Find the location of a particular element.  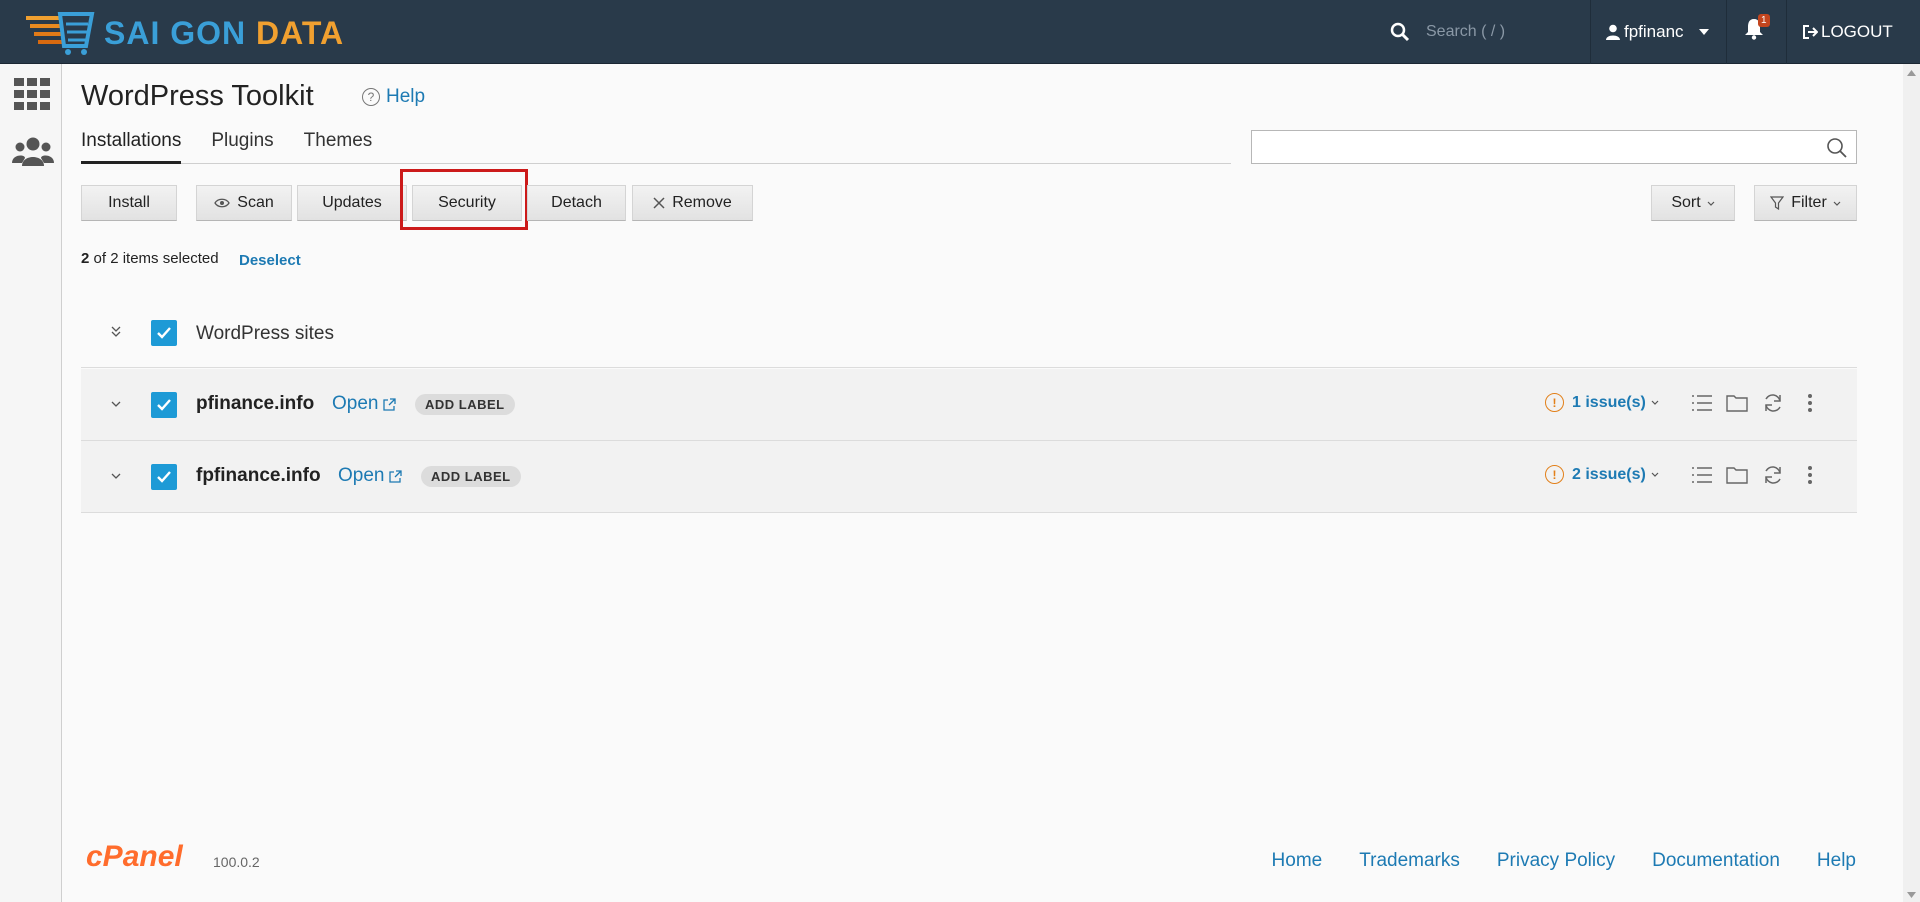

brand-logo: SAI GON DATA is located at coordinates (185, 33).